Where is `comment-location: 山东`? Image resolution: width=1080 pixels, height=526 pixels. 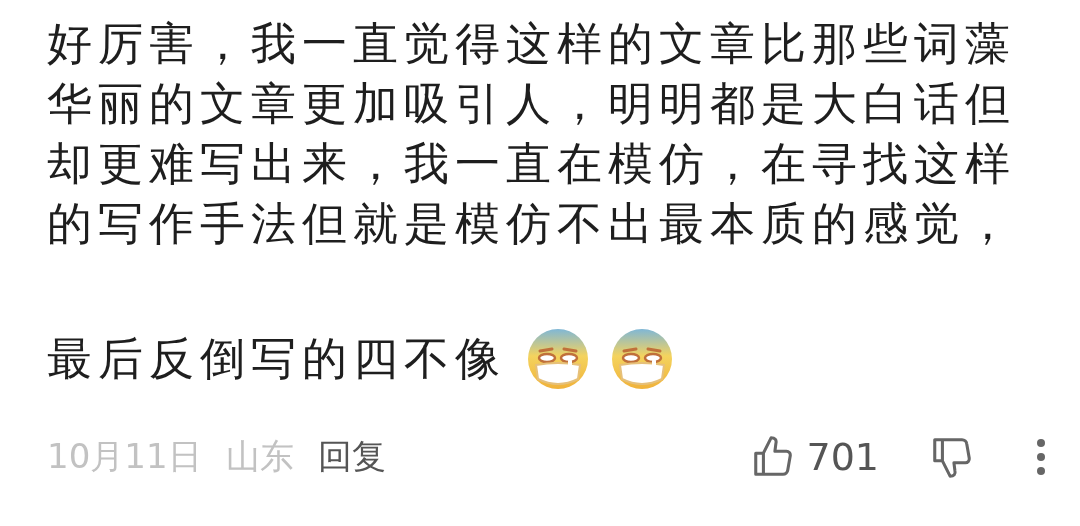 comment-location: 山东 is located at coordinates (259, 456).